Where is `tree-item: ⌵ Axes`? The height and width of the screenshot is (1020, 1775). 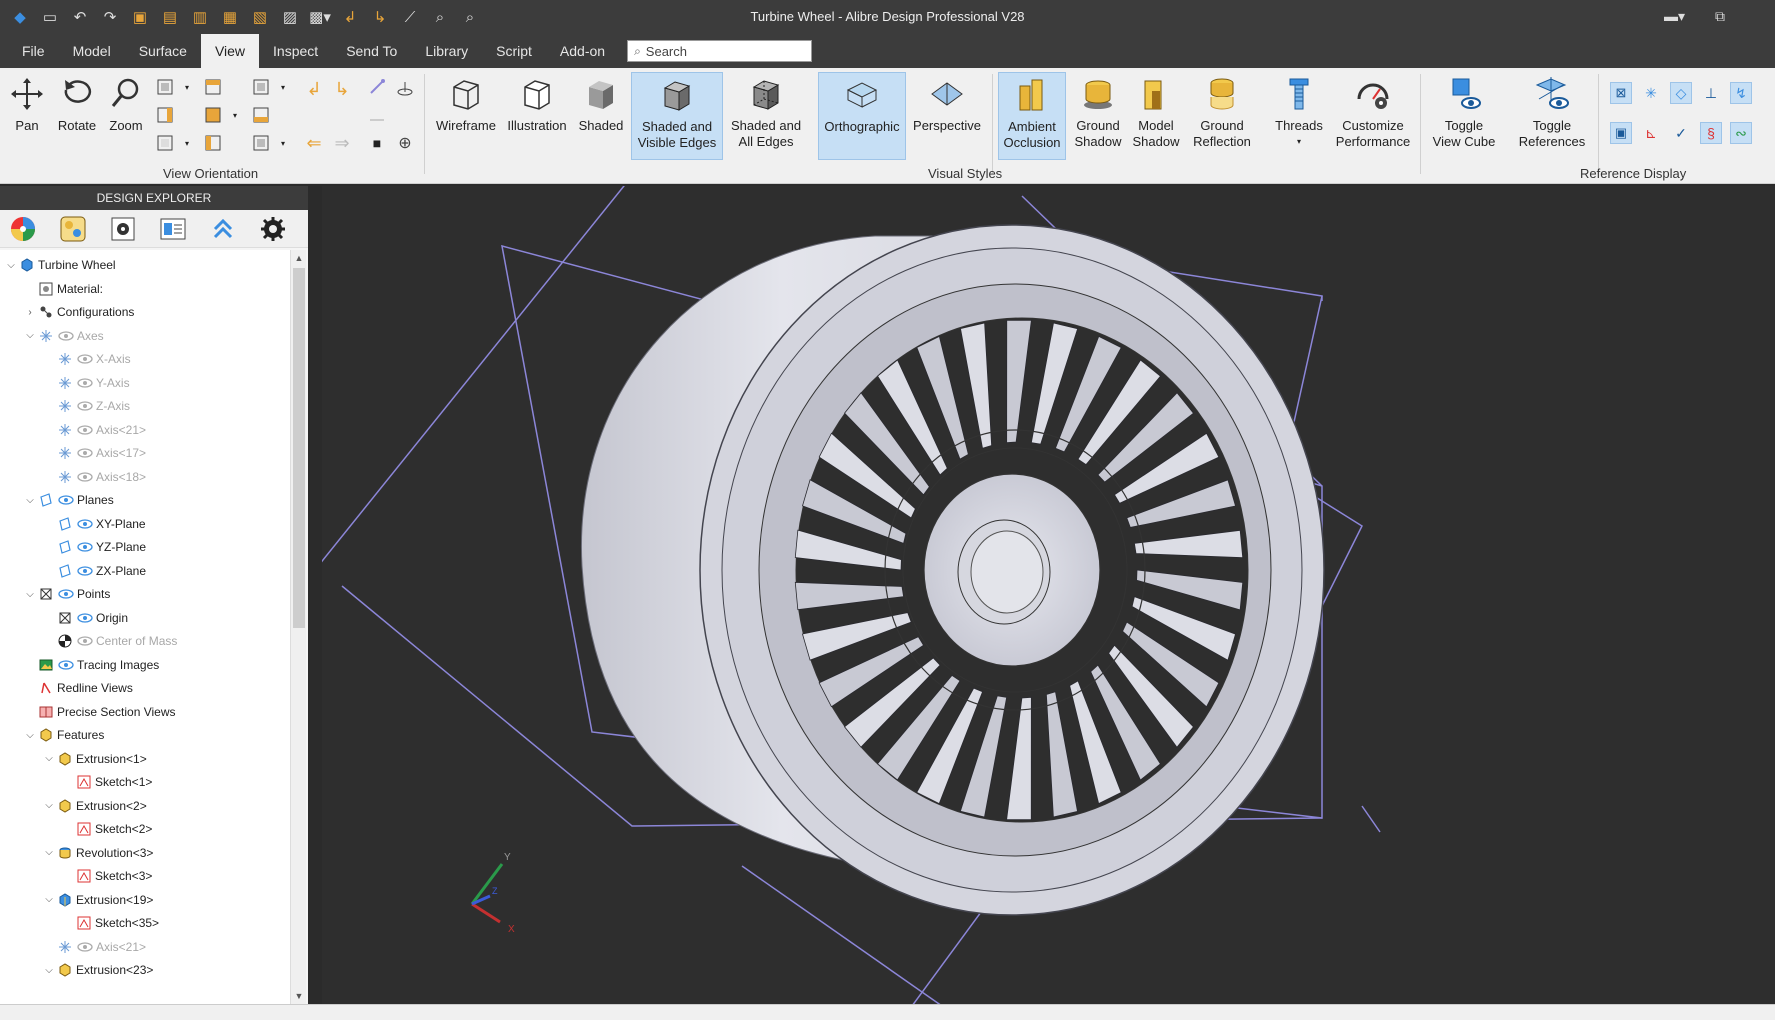 tree-item: ⌵ Axes is located at coordinates (63, 336).